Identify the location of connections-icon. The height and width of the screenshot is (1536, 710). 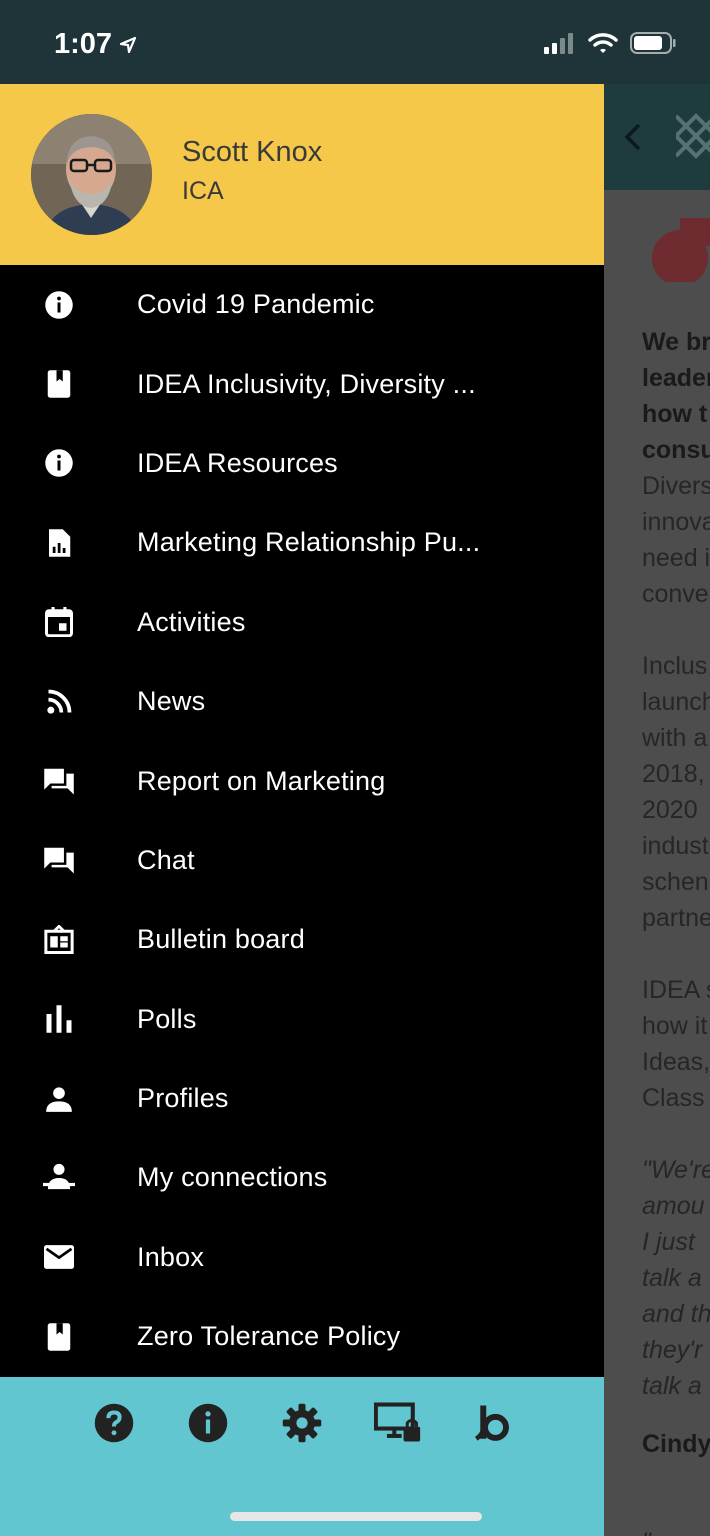
(59, 1178).